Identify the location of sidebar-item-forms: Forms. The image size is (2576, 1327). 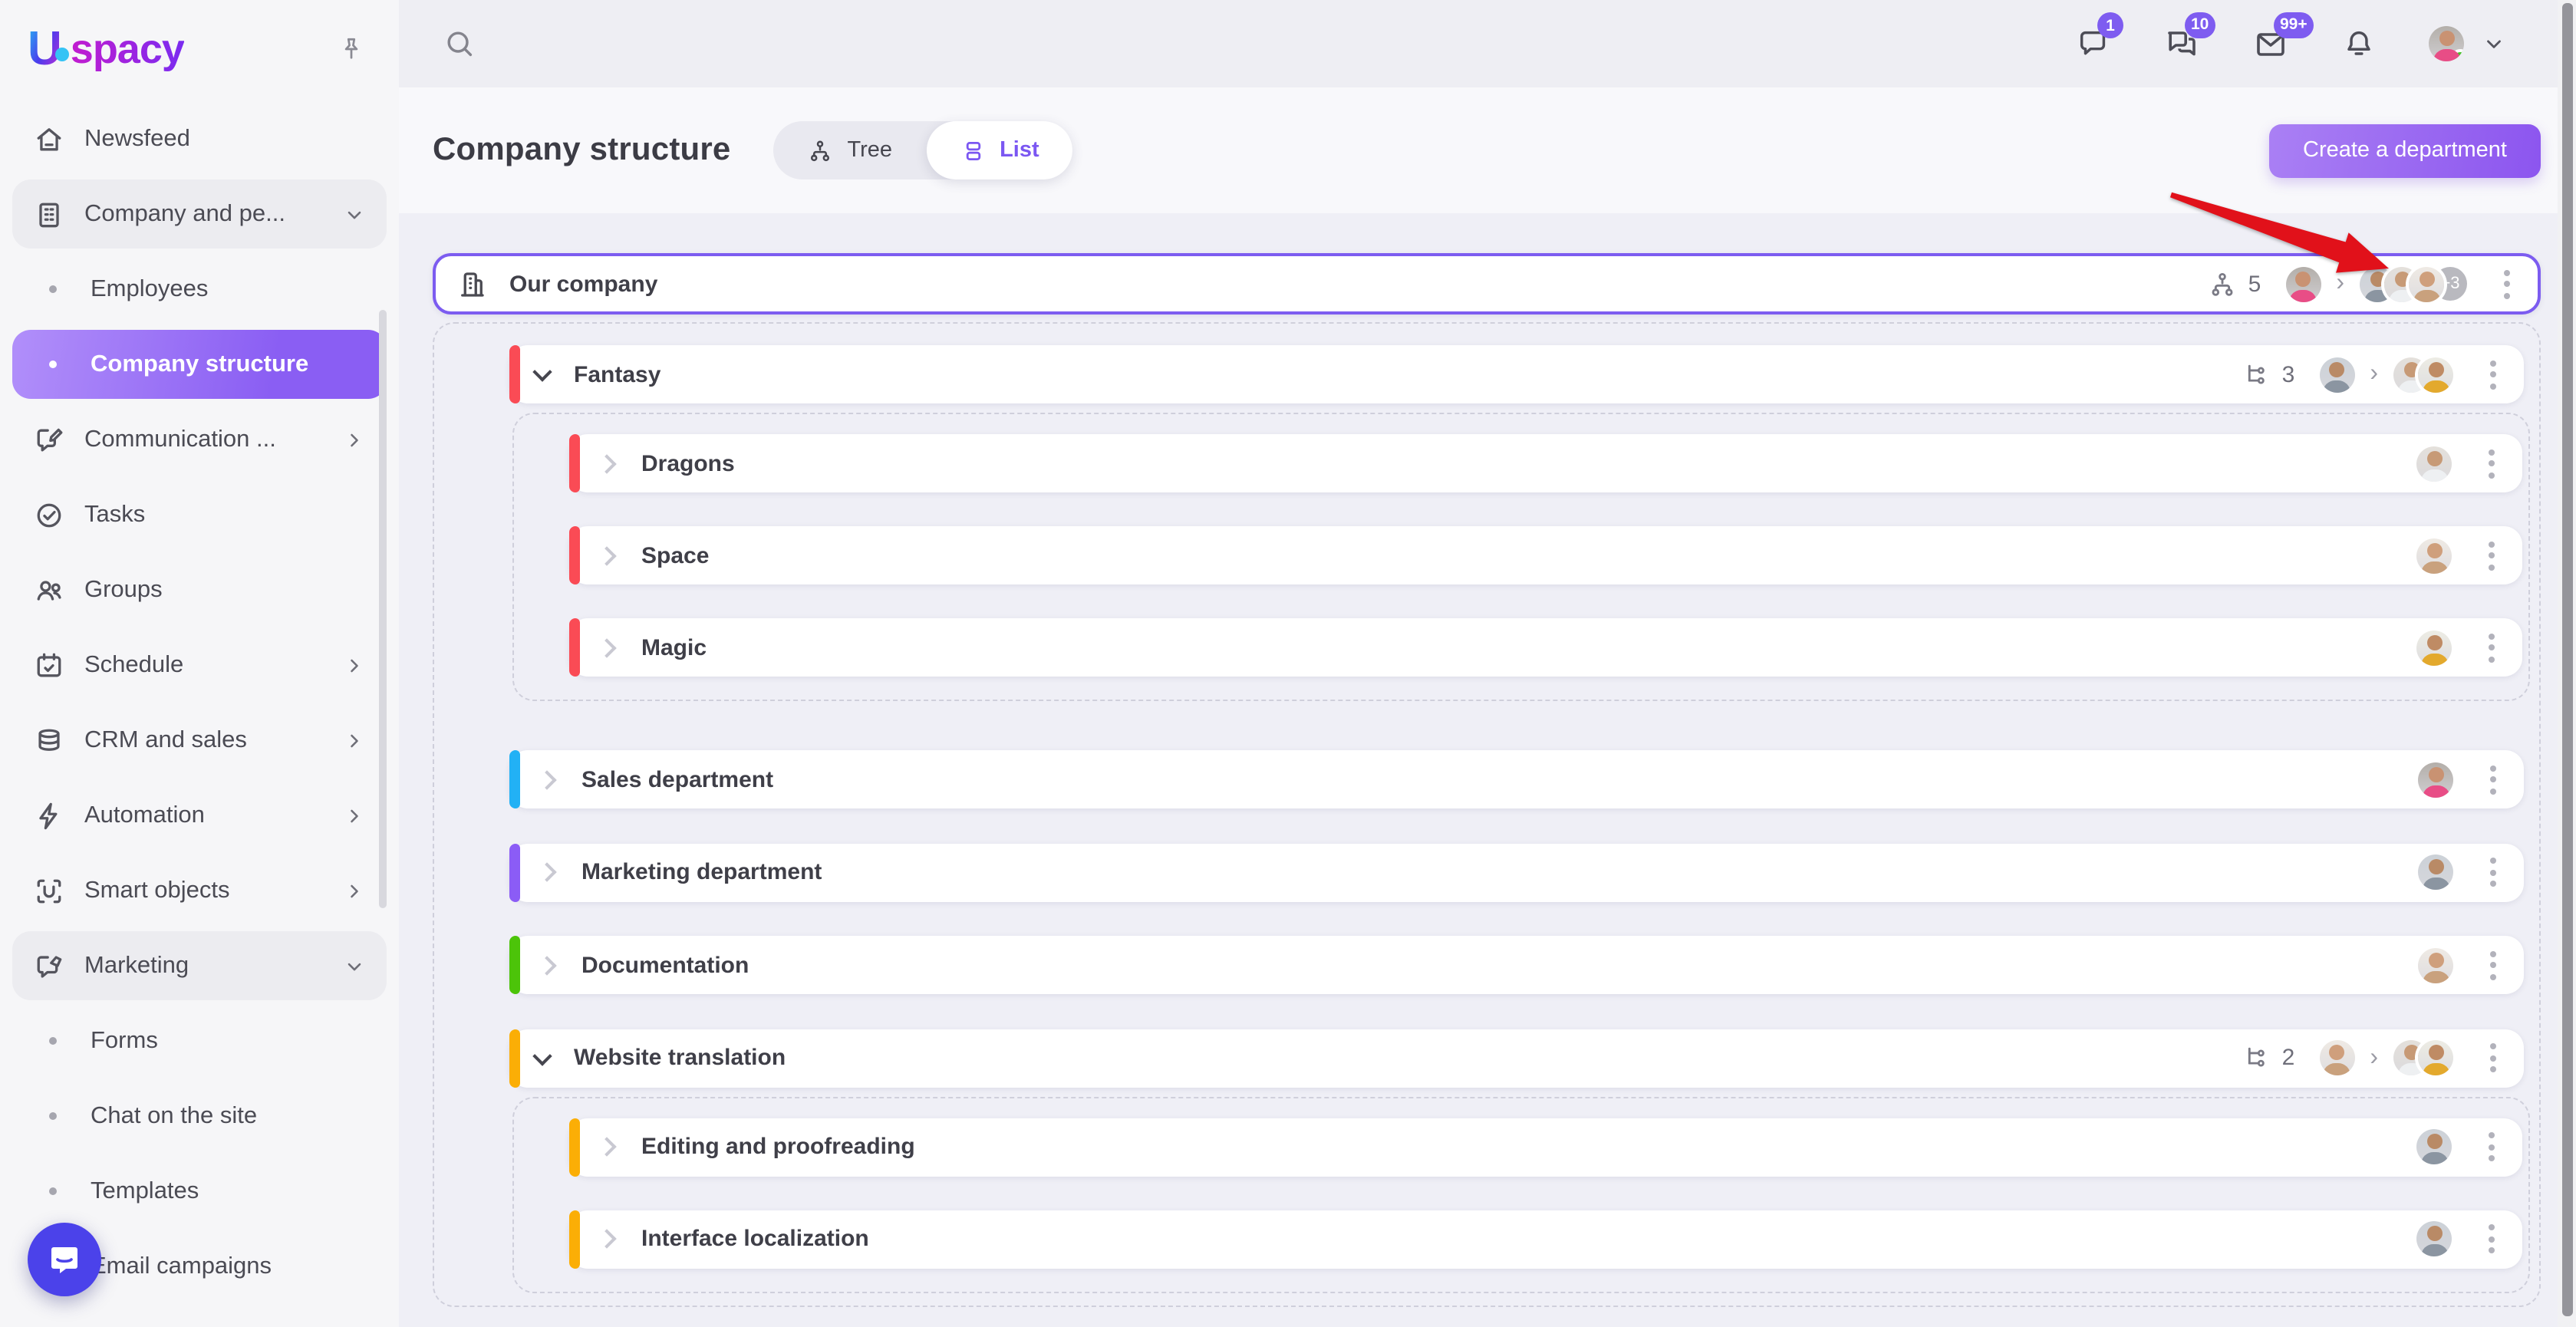
(199, 1040).